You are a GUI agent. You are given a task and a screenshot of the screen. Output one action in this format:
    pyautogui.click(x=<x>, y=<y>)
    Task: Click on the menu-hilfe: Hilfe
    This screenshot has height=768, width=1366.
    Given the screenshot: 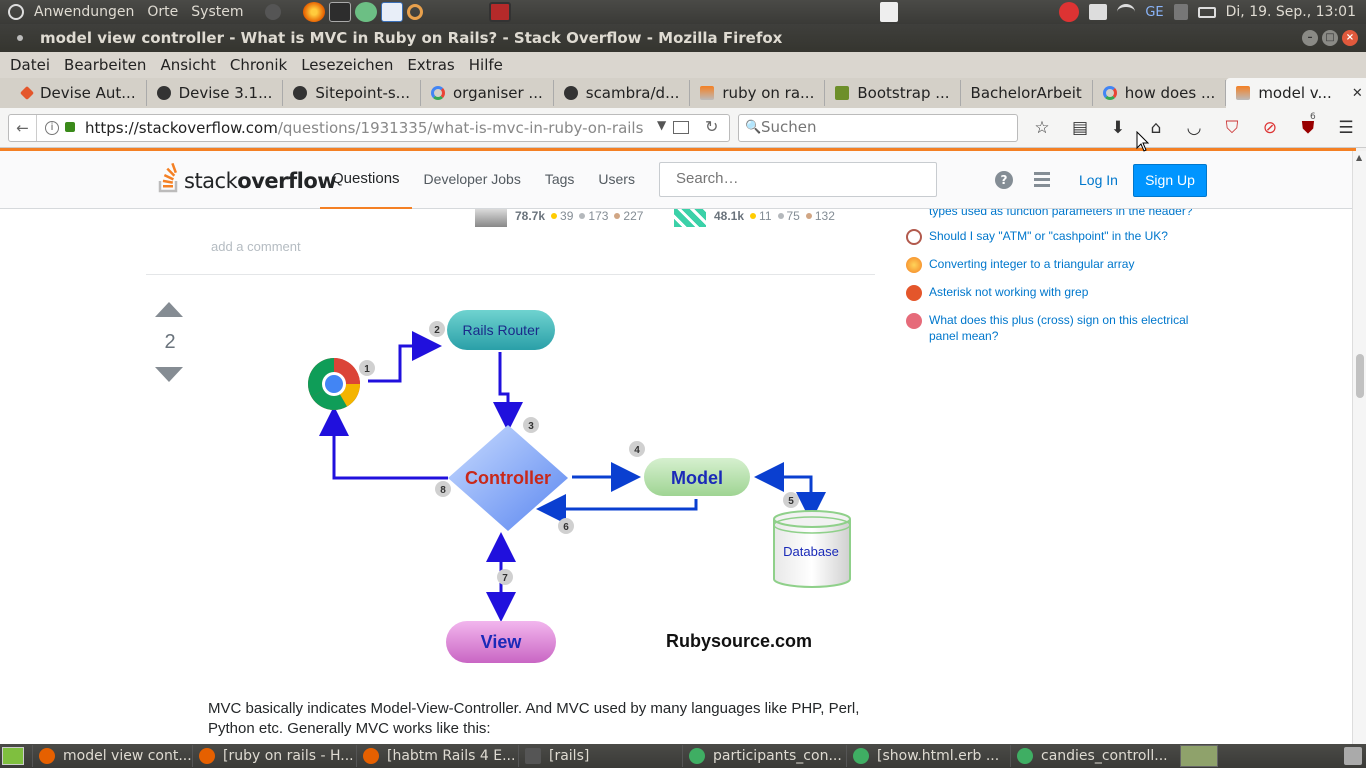 What is the action you would take?
    pyautogui.click(x=486, y=65)
    